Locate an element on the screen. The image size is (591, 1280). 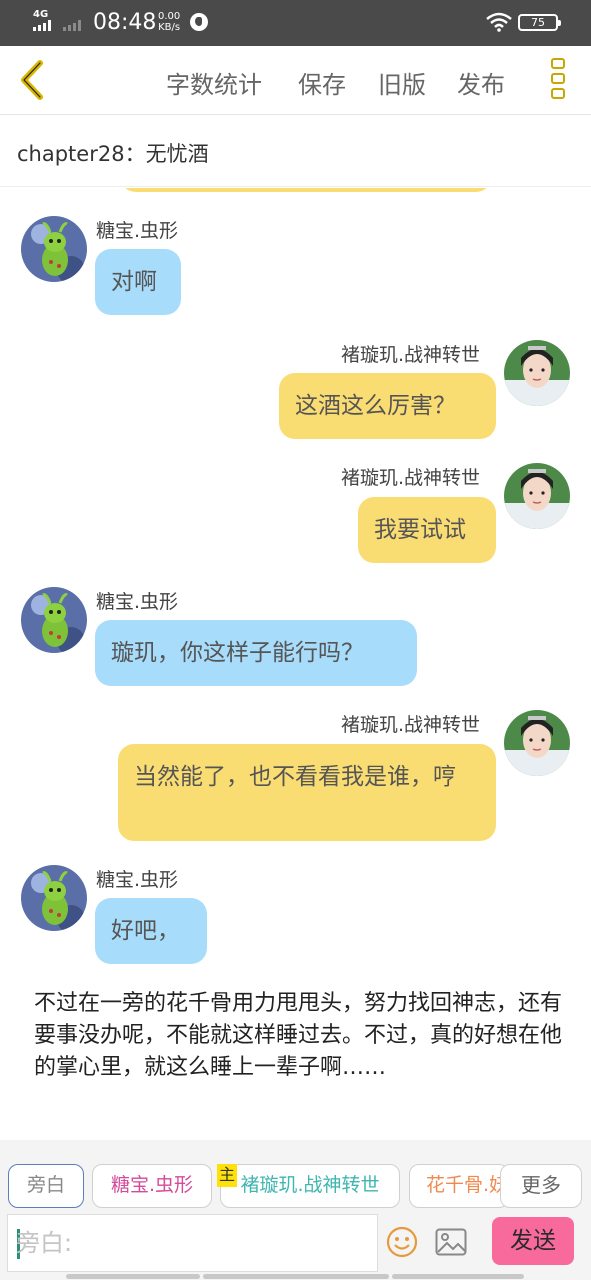
smiley-icon is located at coordinates (402, 1242).